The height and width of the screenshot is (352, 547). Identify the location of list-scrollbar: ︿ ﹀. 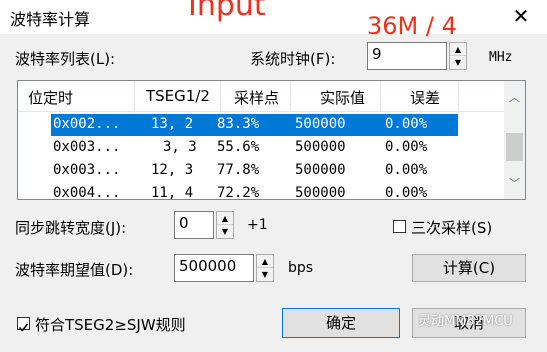
(514, 140).